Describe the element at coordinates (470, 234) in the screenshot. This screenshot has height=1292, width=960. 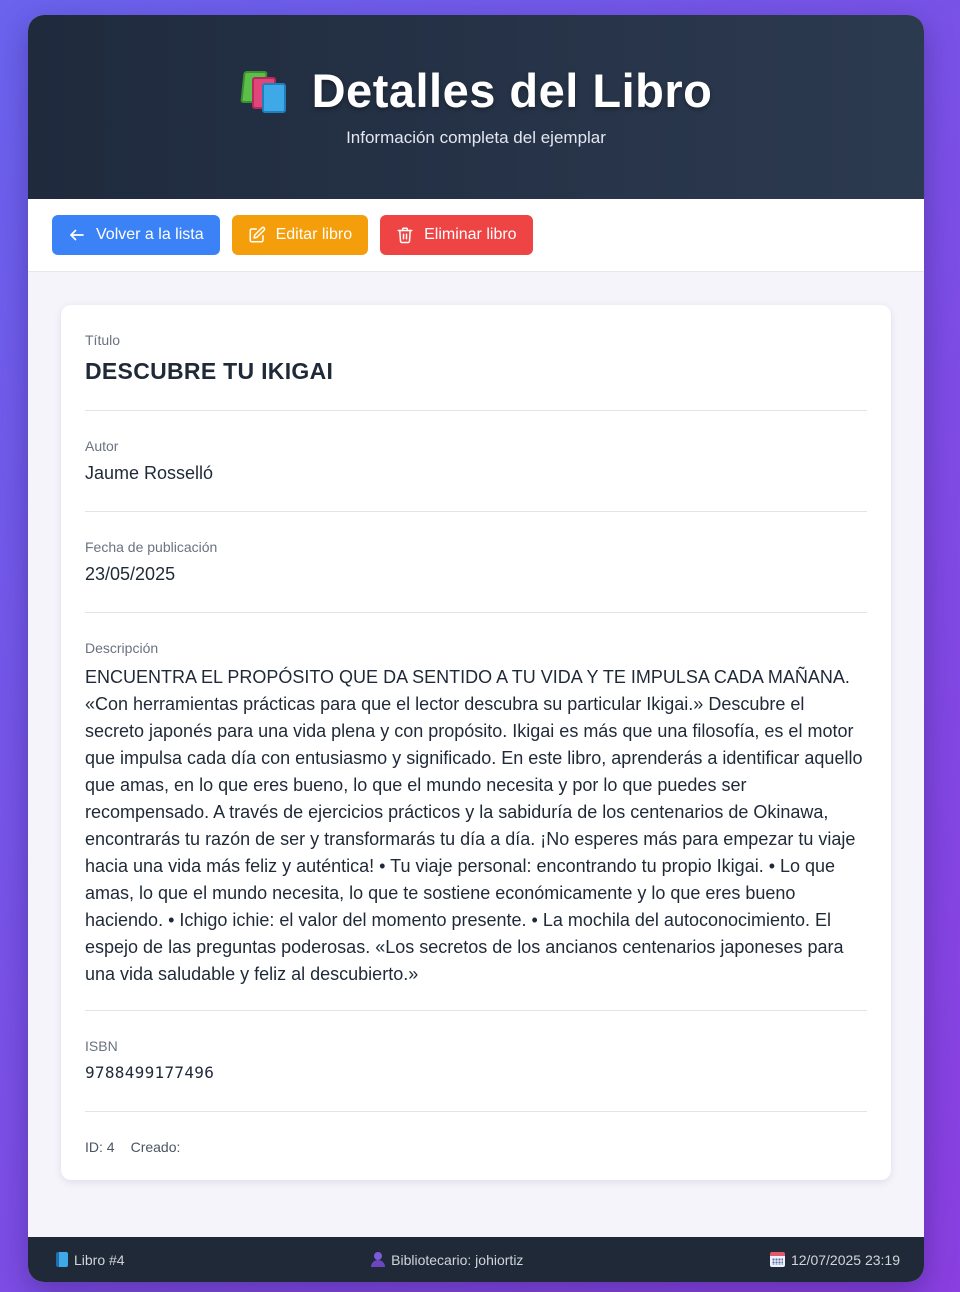
I see `delete-button-label: Eliminar libro` at that location.